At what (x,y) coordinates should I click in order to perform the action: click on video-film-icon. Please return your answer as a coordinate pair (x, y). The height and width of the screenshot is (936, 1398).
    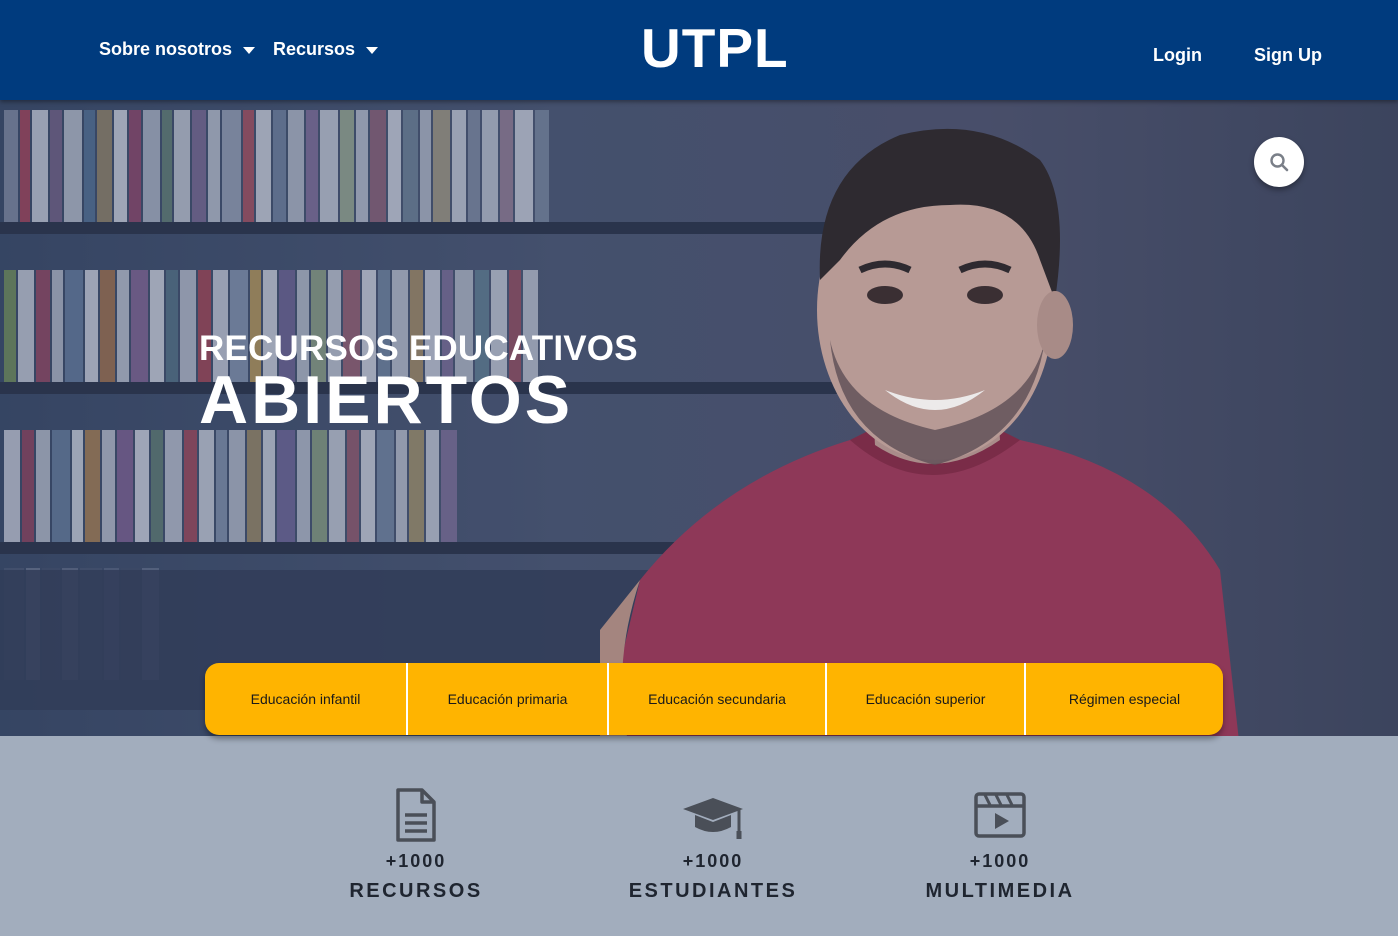
    Looking at the image, I should click on (1000, 815).